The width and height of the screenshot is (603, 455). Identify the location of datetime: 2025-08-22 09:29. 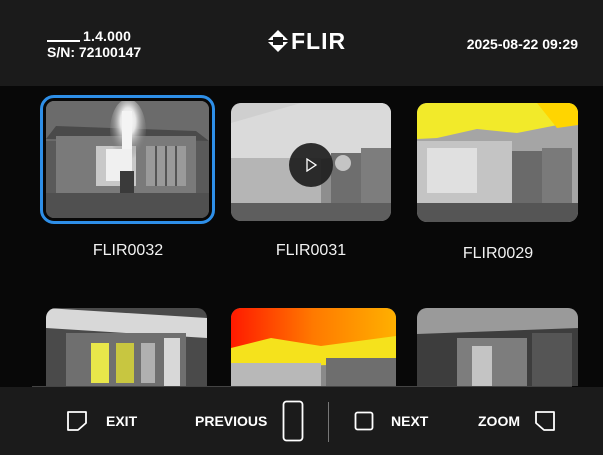
(522, 44).